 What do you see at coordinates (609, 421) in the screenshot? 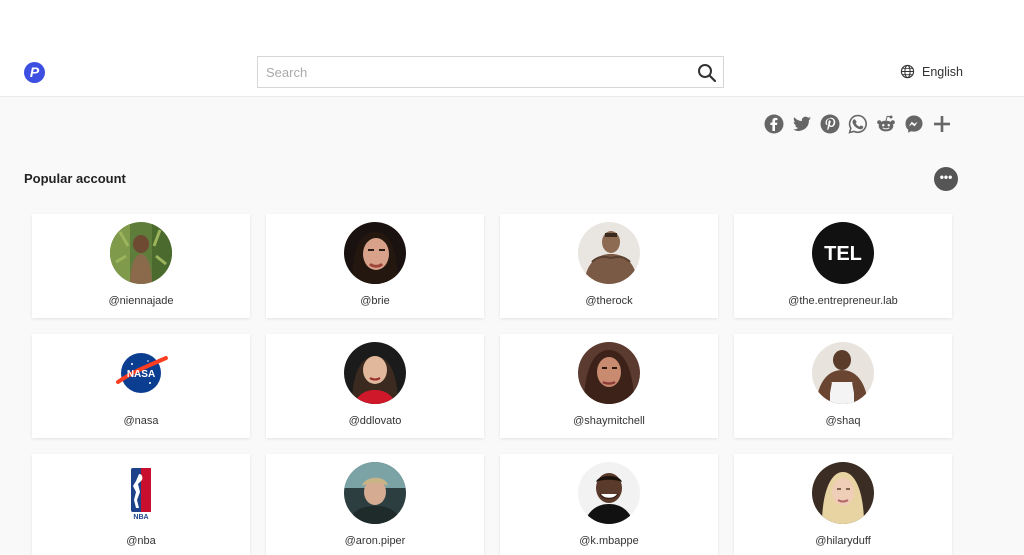
I see `account-handle: @shaymitchell` at bounding box center [609, 421].